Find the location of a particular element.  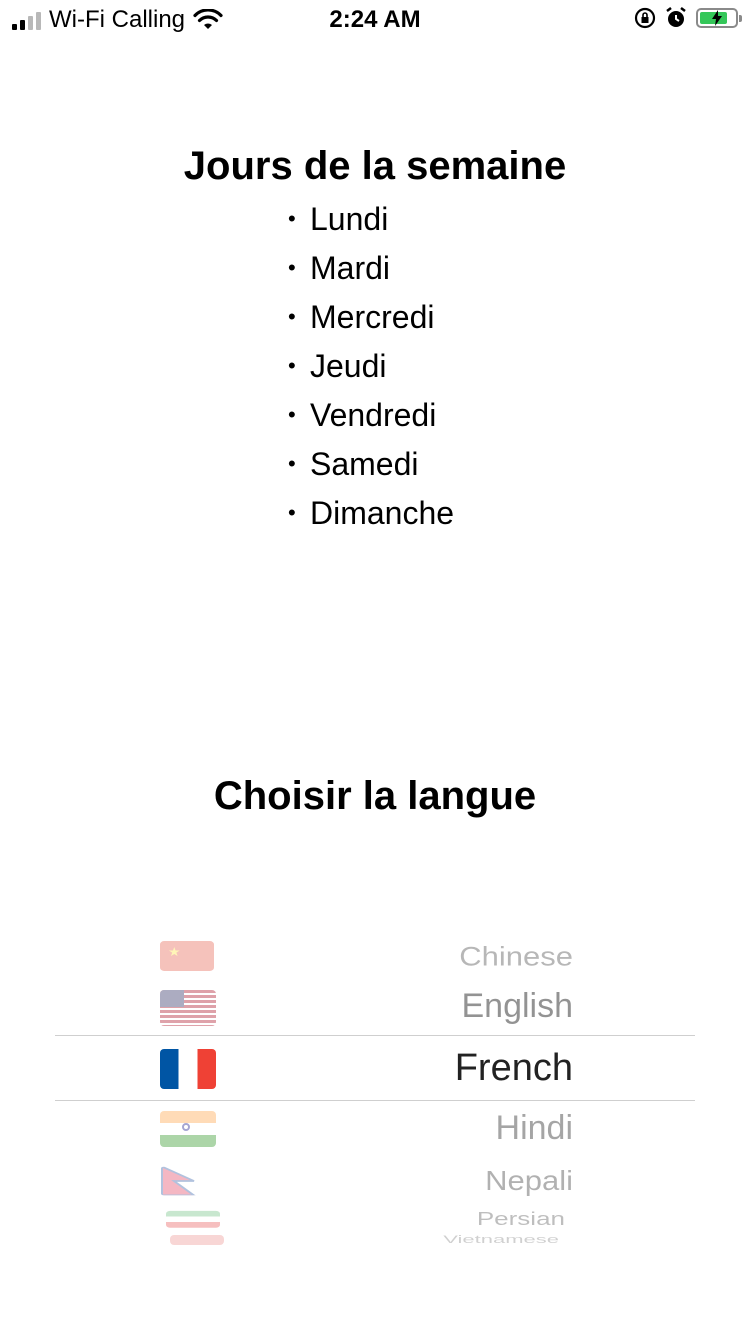

picker-selection-top-divider is located at coordinates (375, 1035).